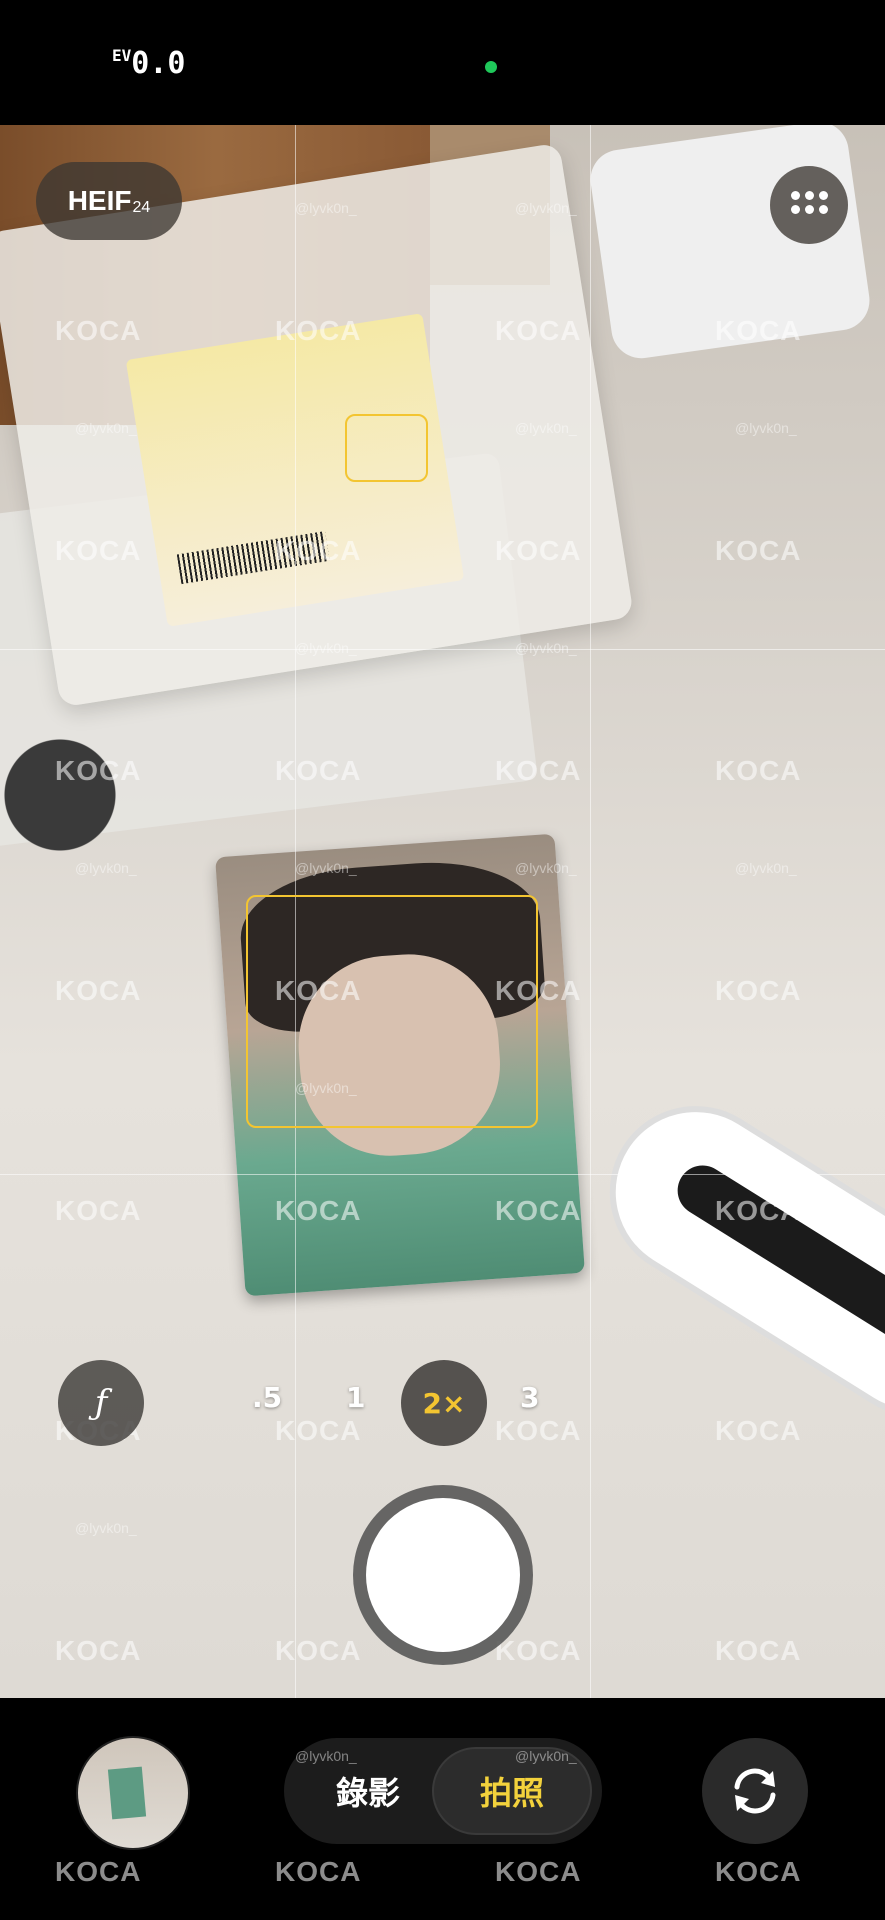  I want to click on gallery-thumbnail, so click(133, 1793).